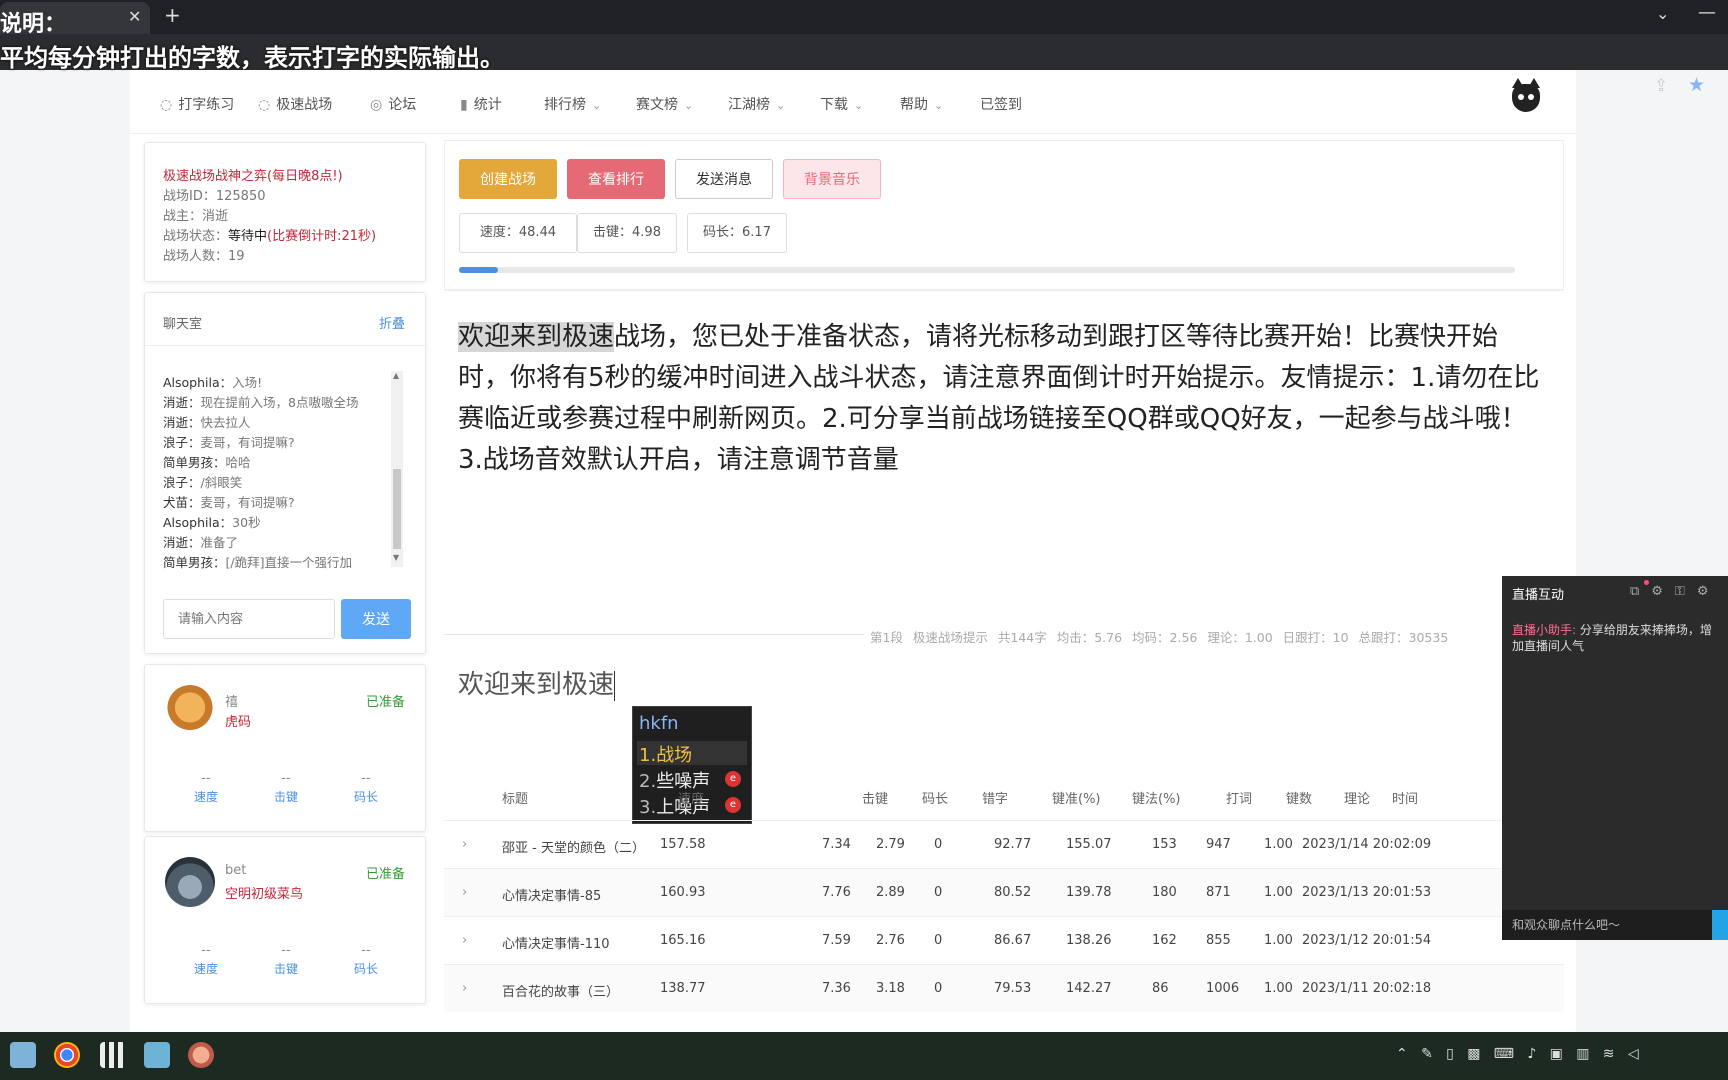  What do you see at coordinates (864, 1056) in the screenshot?
I see `taskbar: ⌃ ✎ ▯ ▩ ⌨ ♪ ▣ ▥ ≋ ◁` at bounding box center [864, 1056].